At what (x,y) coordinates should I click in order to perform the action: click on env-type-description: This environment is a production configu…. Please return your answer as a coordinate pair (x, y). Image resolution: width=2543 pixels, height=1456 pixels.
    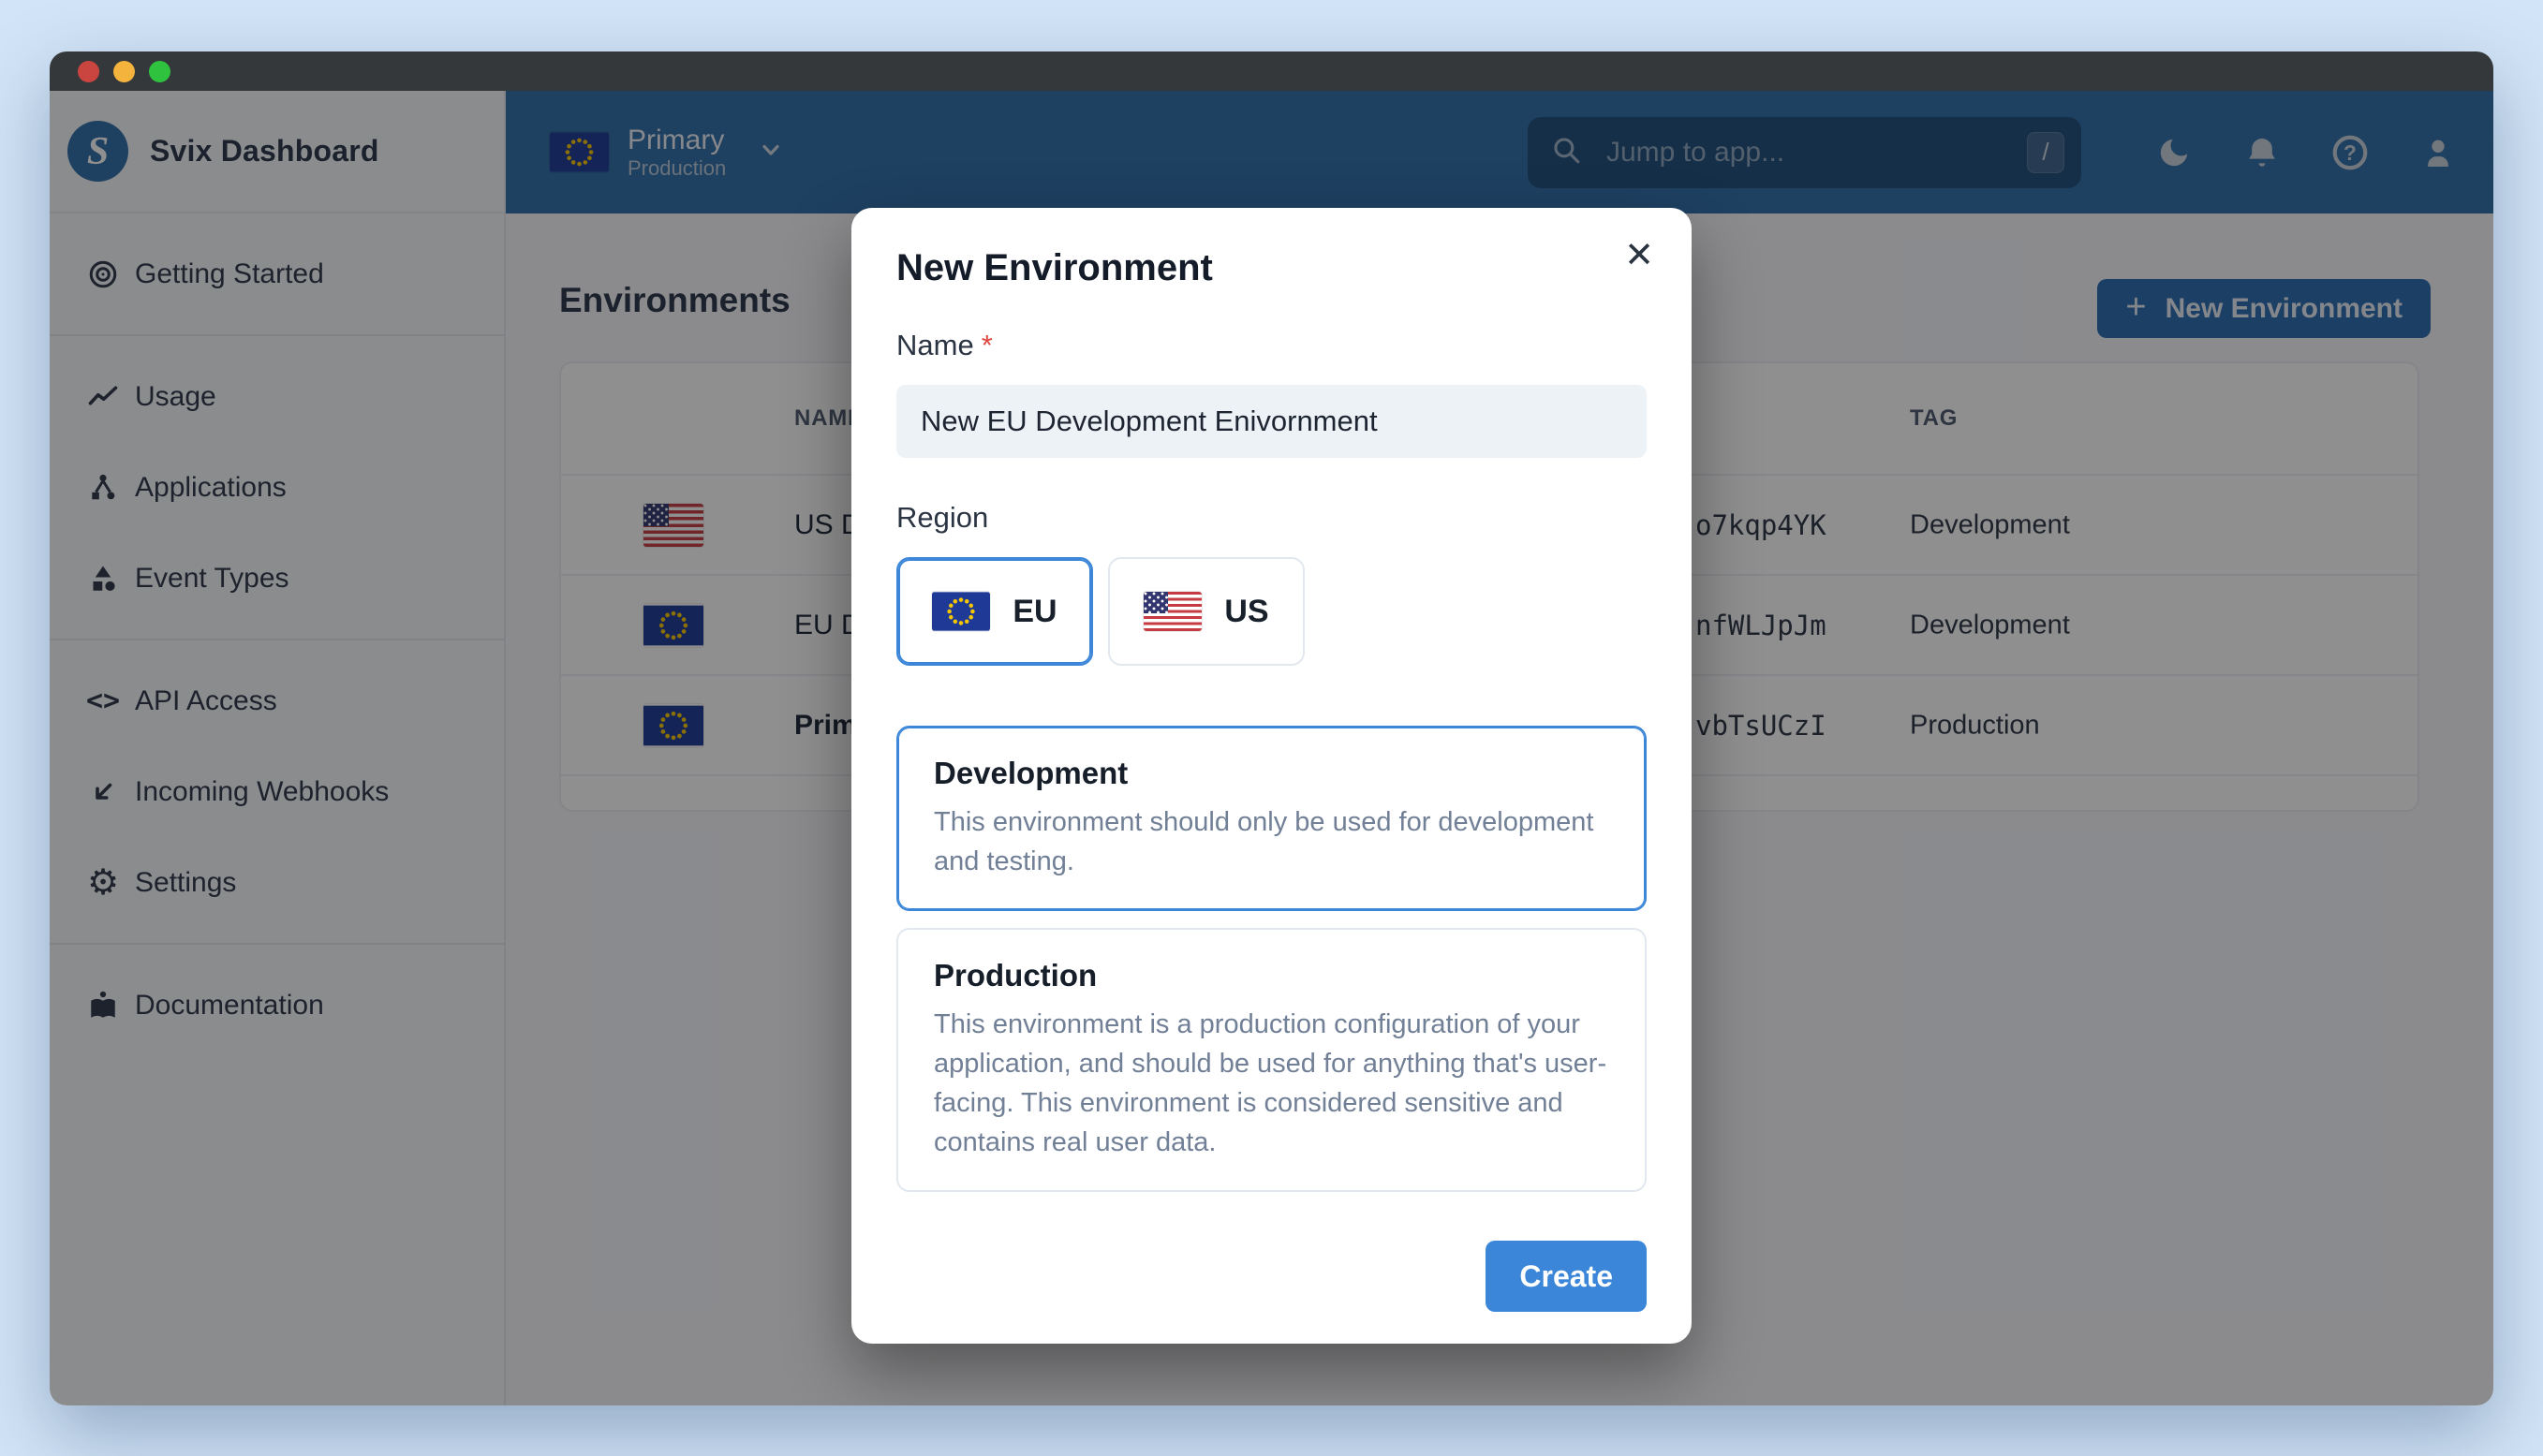
    Looking at the image, I should click on (1270, 1083).